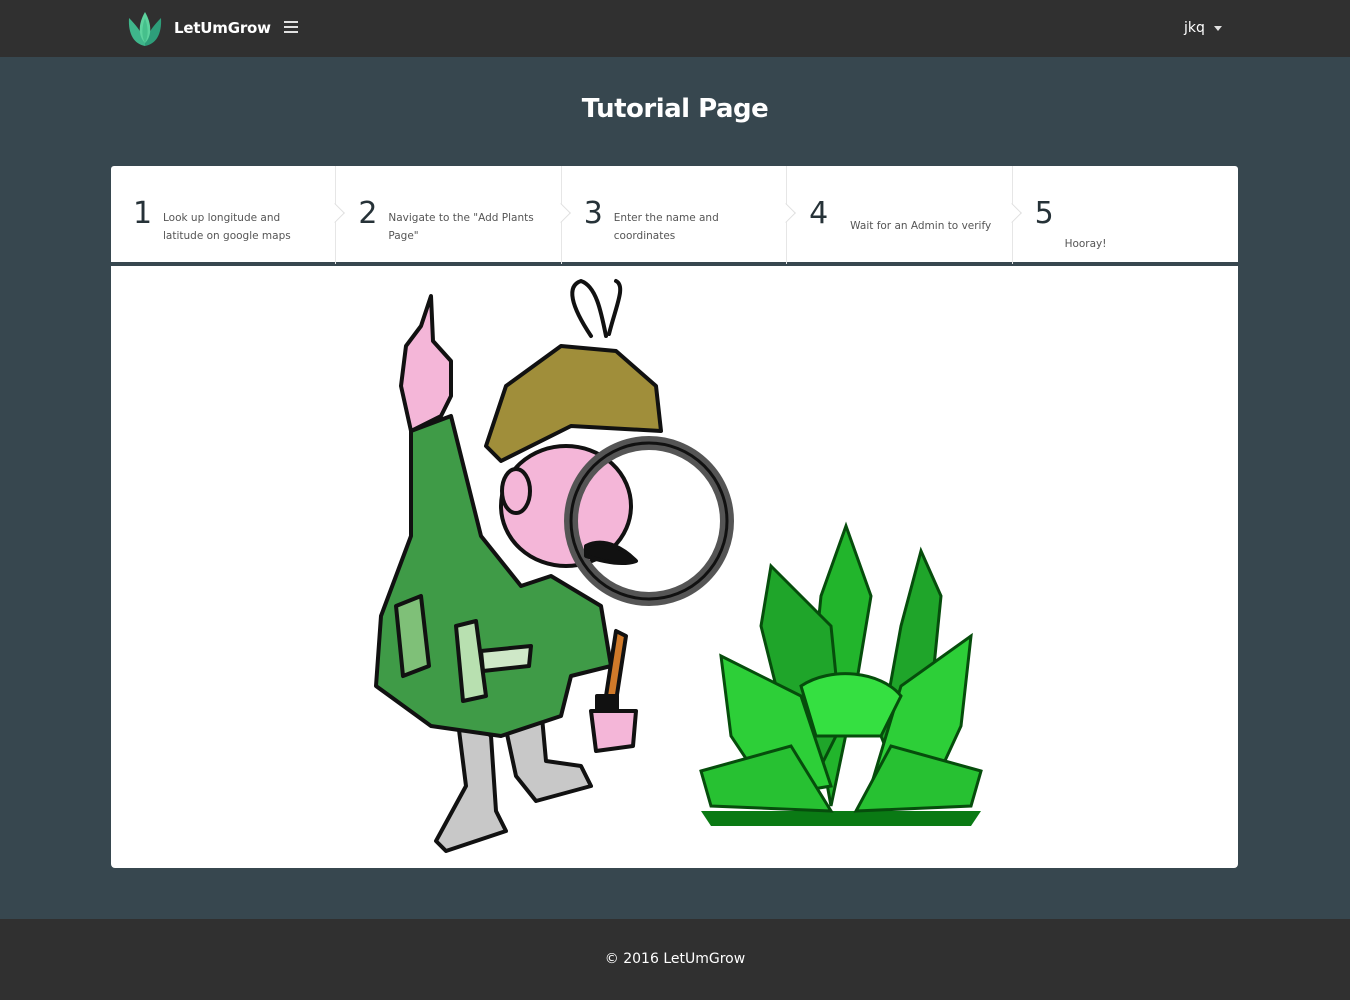 This screenshot has height=1000, width=1350. Describe the element at coordinates (675, 109) in the screenshot. I see `page-title: Tutorial Page` at that location.